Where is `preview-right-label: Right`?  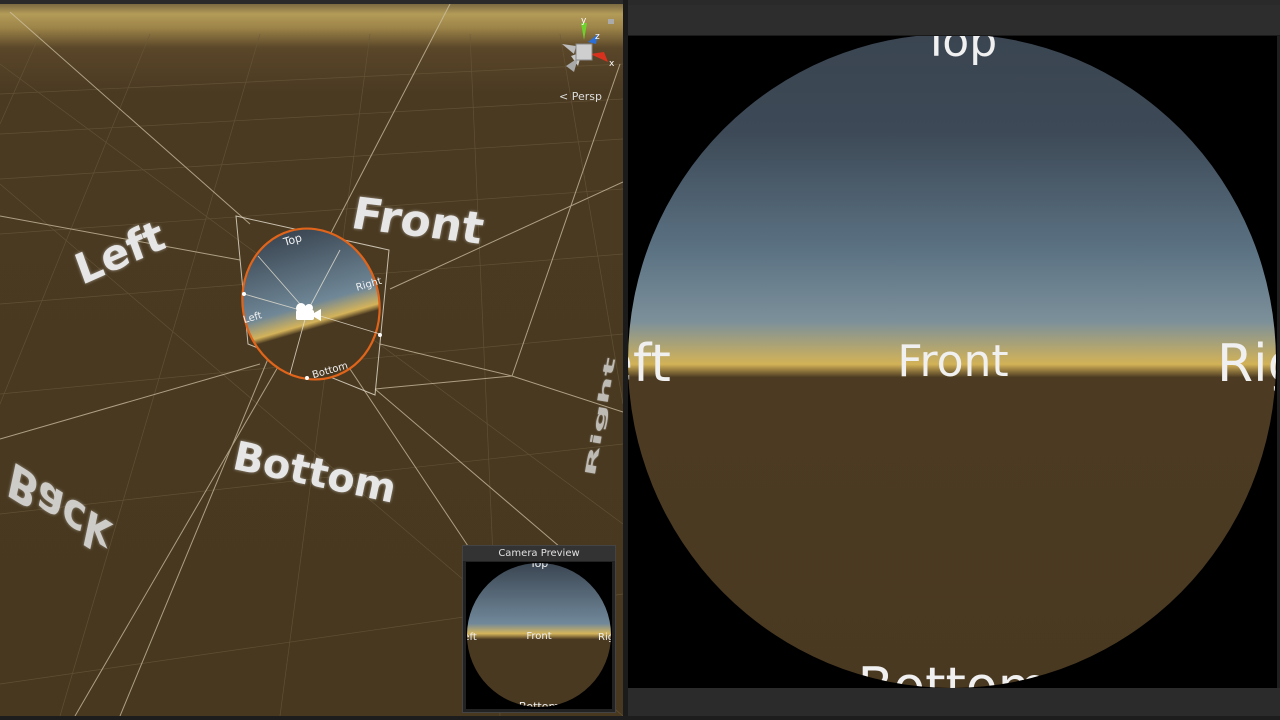 preview-right-label: Right is located at coordinates (605, 637).